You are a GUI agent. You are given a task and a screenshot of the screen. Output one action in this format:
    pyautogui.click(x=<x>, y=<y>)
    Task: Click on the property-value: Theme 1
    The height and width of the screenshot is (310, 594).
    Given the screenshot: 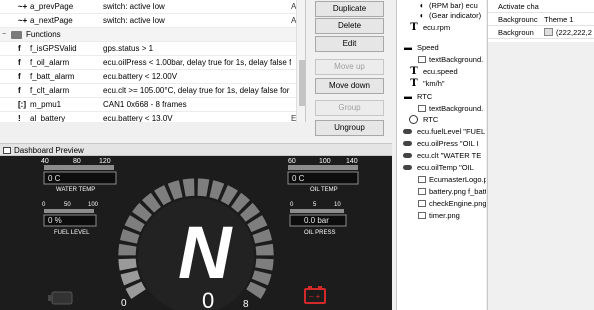 What is the action you would take?
    pyautogui.click(x=559, y=19)
    